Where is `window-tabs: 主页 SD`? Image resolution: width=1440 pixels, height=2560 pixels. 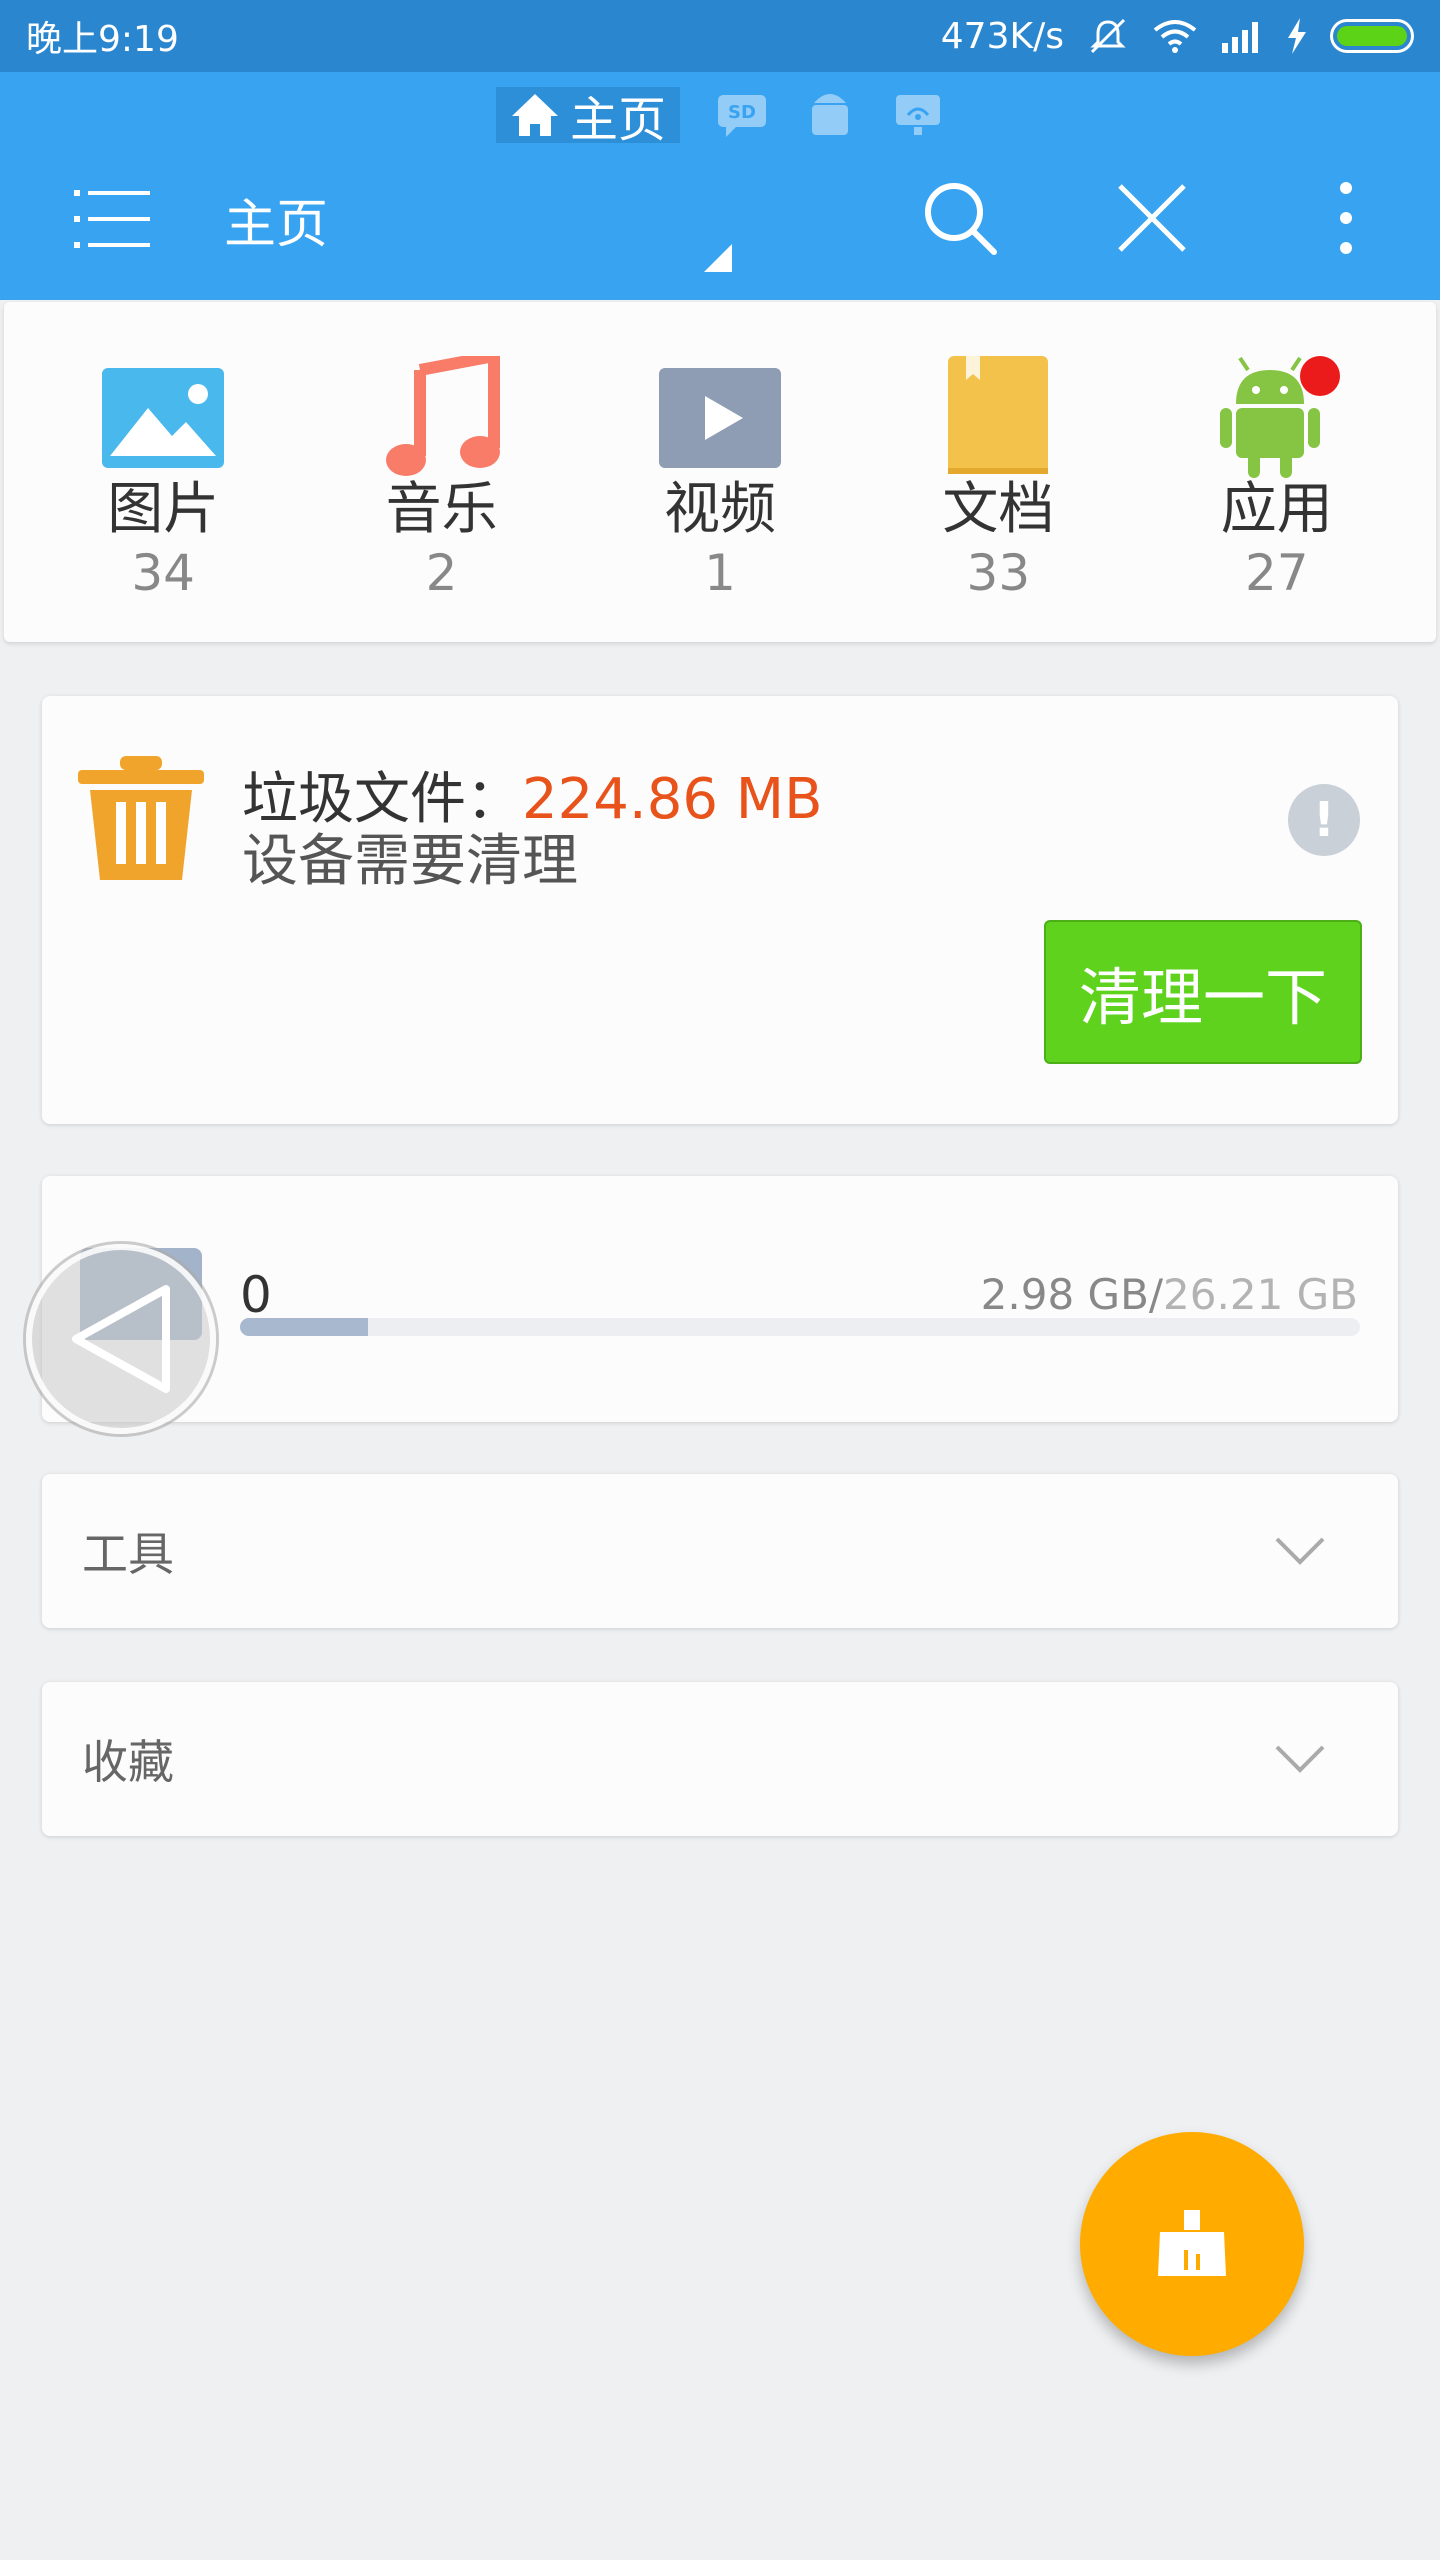
window-tabs: 主页 SD is located at coordinates (720, 116).